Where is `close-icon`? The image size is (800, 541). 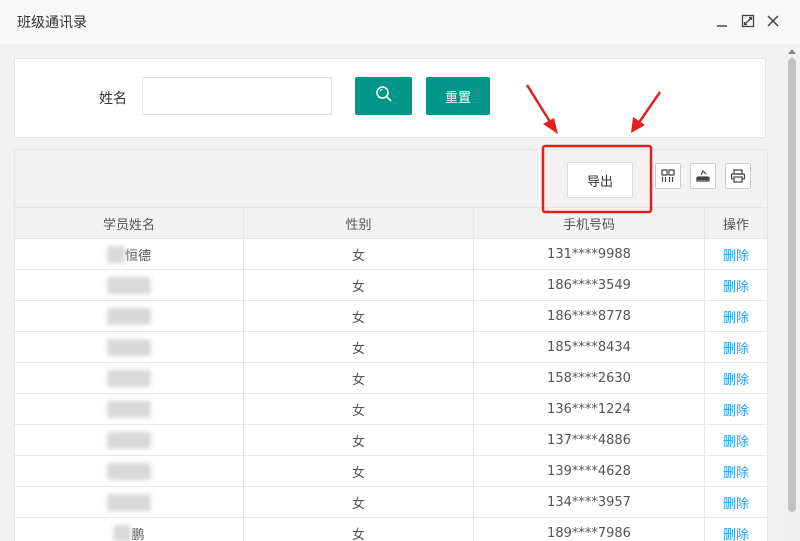 close-icon is located at coordinates (773, 21).